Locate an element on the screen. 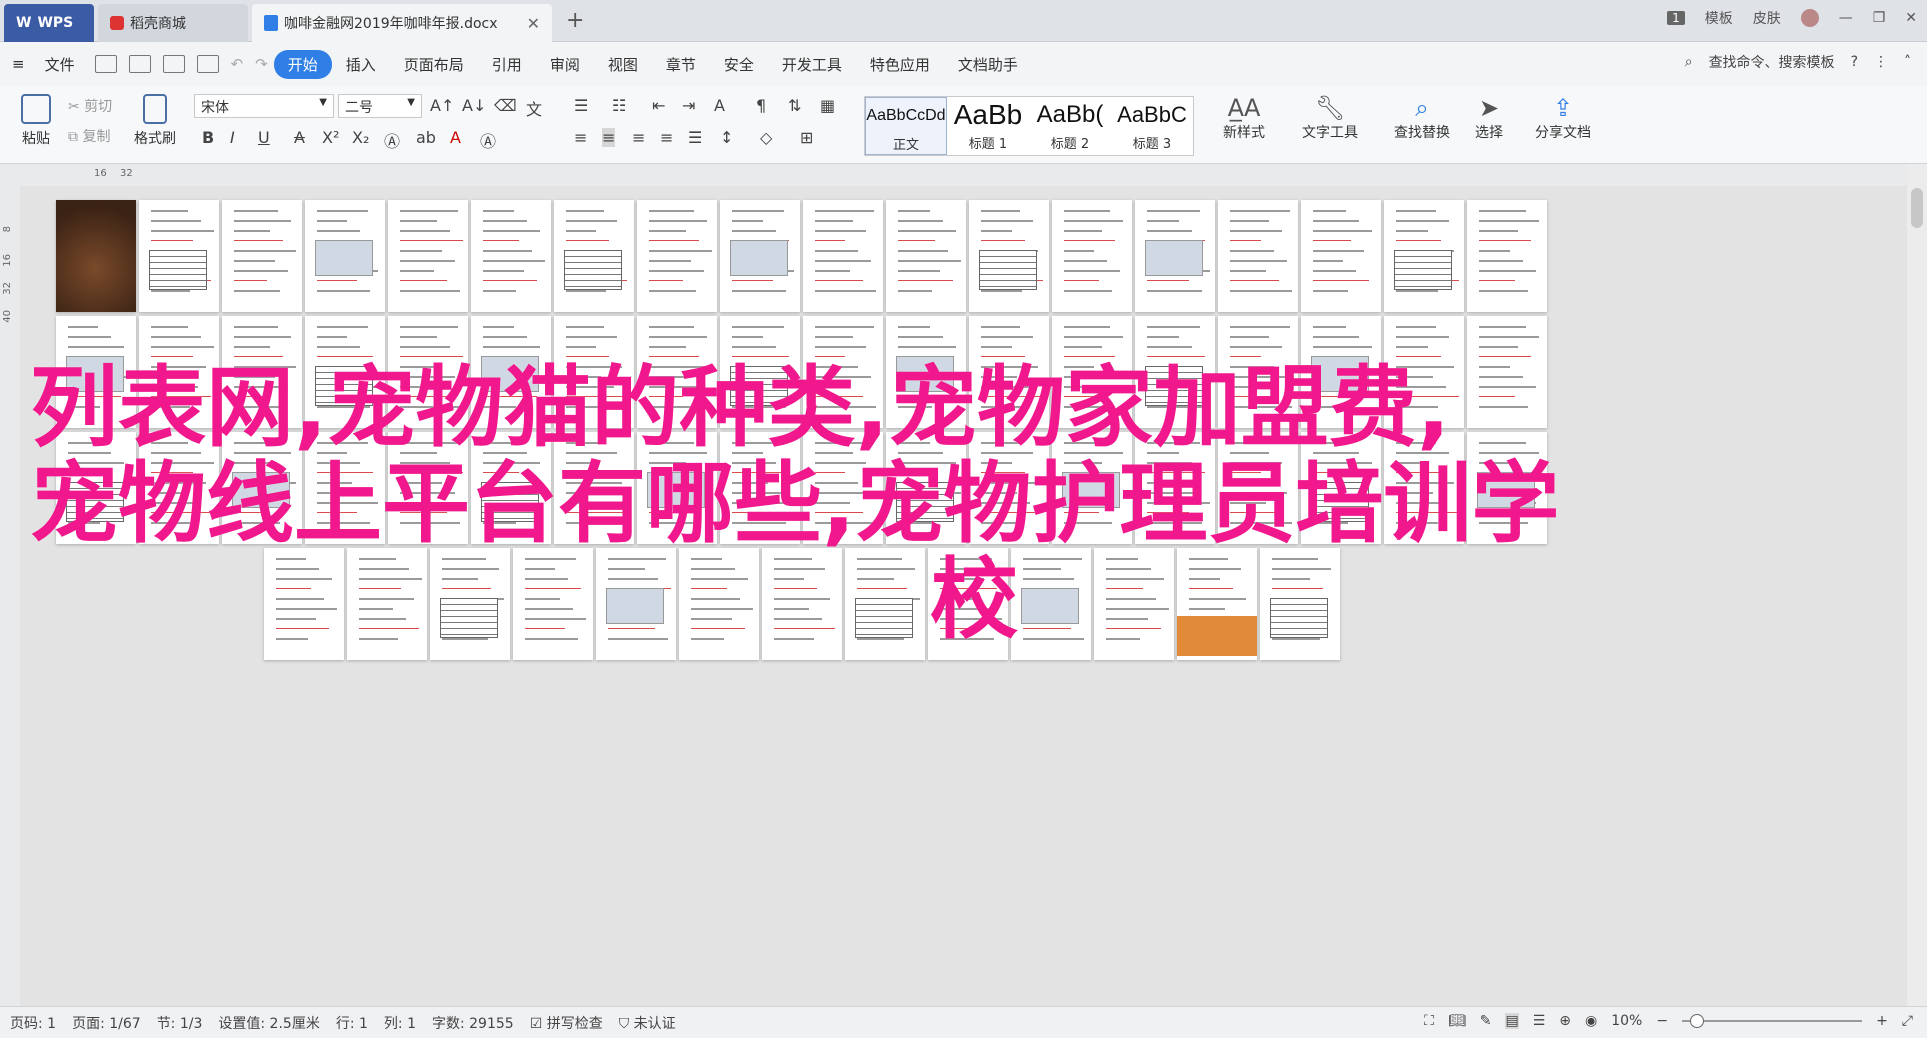 This screenshot has width=1927, height=1038. phonetic-icon: 文 is located at coordinates (534, 108).